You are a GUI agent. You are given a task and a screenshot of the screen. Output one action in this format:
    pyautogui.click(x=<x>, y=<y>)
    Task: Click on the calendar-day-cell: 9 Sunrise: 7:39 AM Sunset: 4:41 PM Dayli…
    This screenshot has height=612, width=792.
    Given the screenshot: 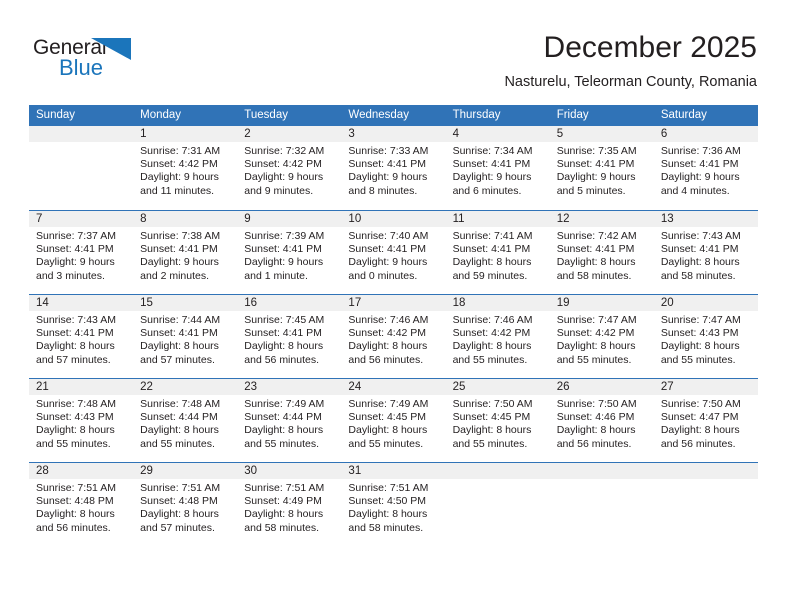 What is the action you would take?
    pyautogui.click(x=289, y=252)
    